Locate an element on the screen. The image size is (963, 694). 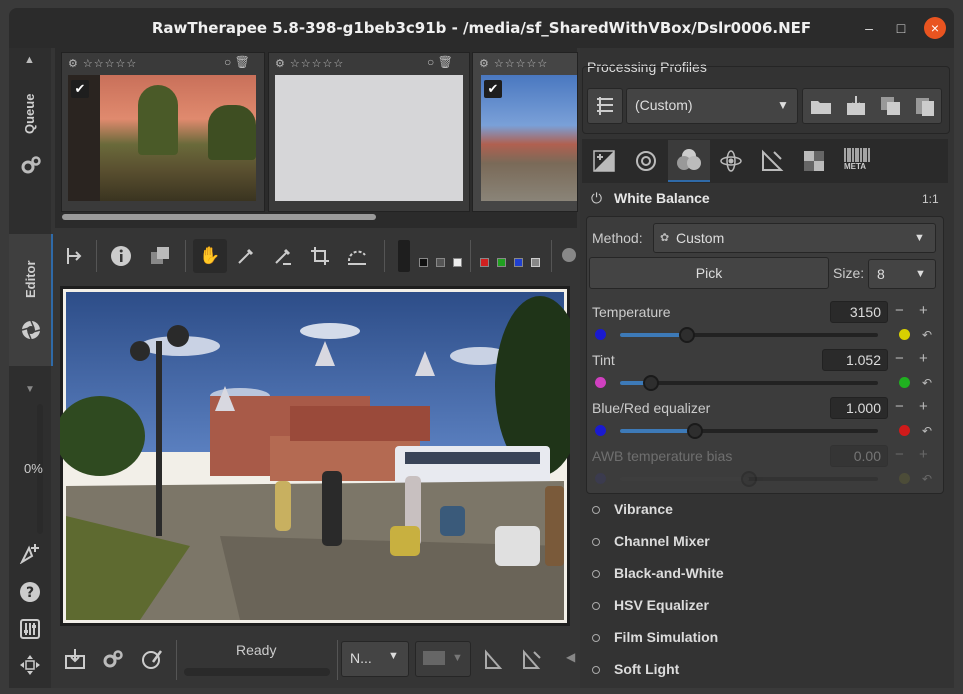
external-editor-icon is located at coordinates (152, 659).